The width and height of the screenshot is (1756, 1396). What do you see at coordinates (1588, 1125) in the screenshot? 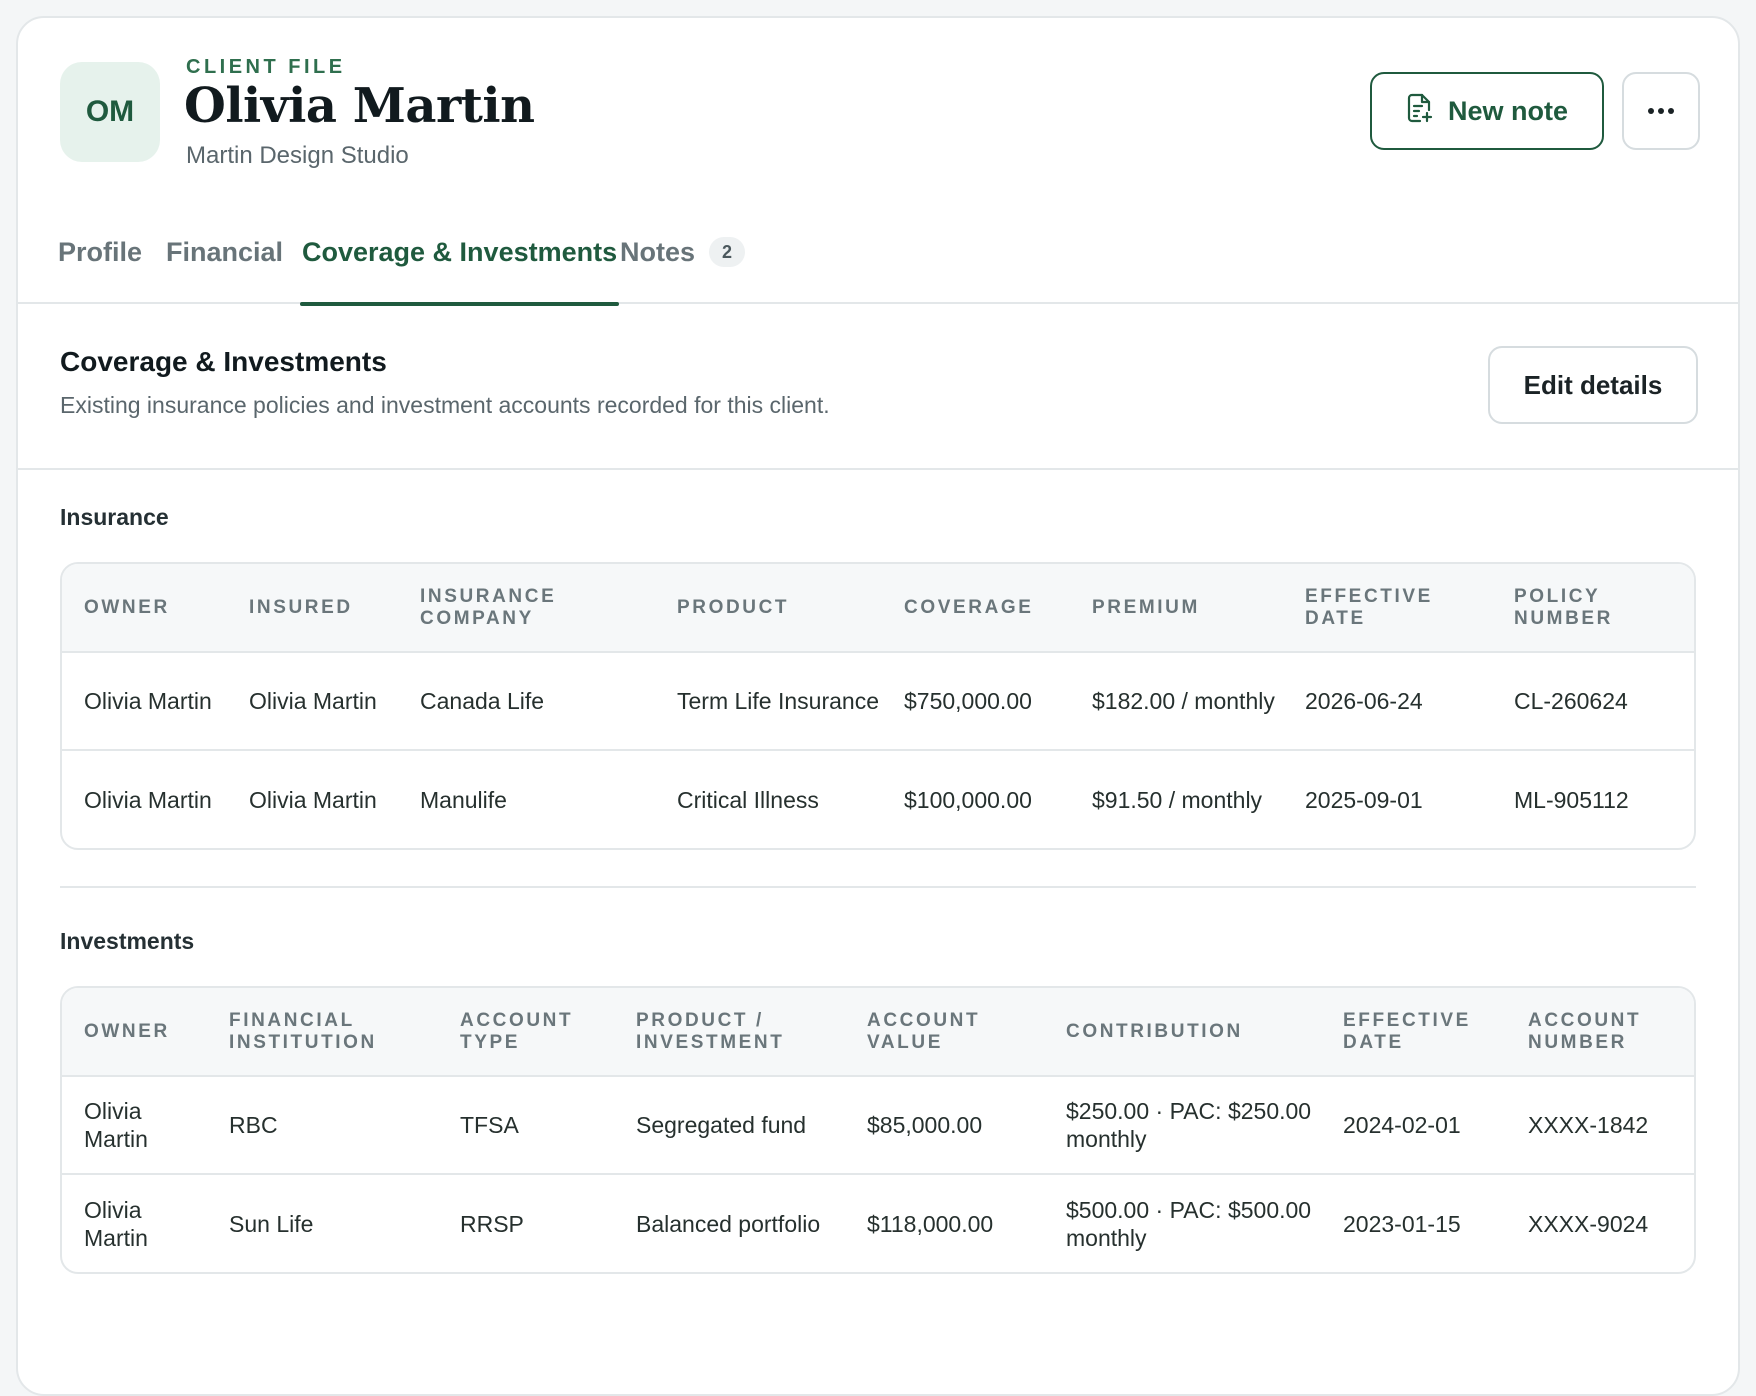
I see `table-cell: XXXX-1842` at bounding box center [1588, 1125].